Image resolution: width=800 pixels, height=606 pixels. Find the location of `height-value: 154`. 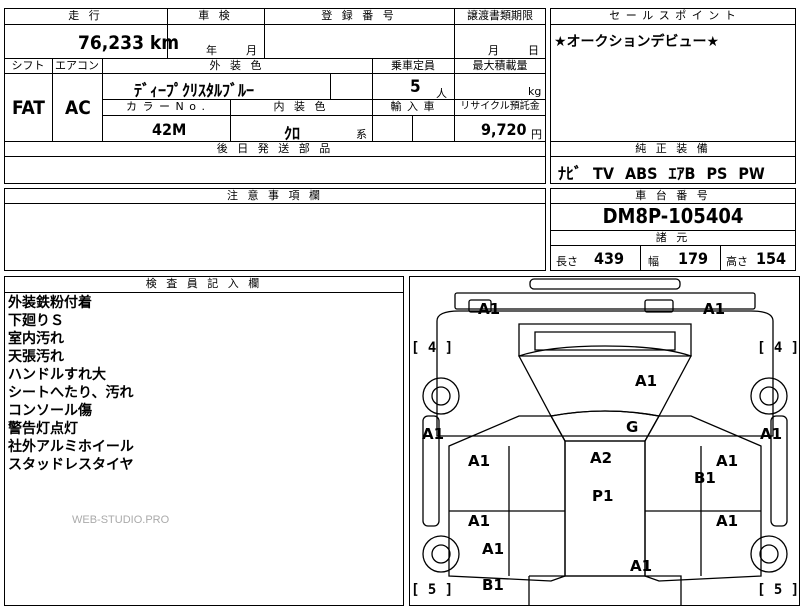

height-value: 154 is located at coordinates (771, 258).